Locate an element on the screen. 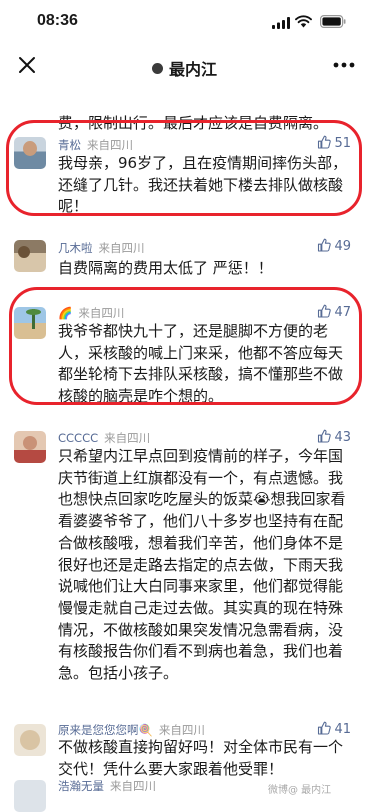 The width and height of the screenshot is (369, 812). like-button: 41 is located at coordinates (334, 729).